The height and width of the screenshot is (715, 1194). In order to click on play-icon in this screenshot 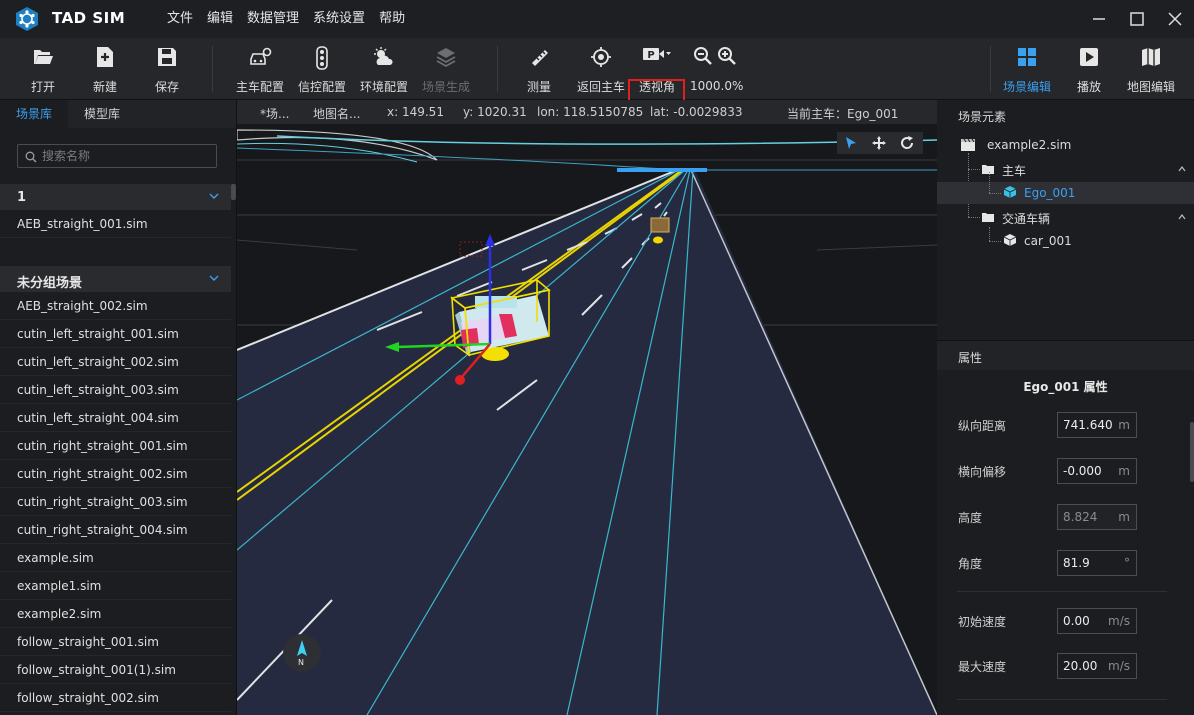, I will do `click(1089, 57)`.